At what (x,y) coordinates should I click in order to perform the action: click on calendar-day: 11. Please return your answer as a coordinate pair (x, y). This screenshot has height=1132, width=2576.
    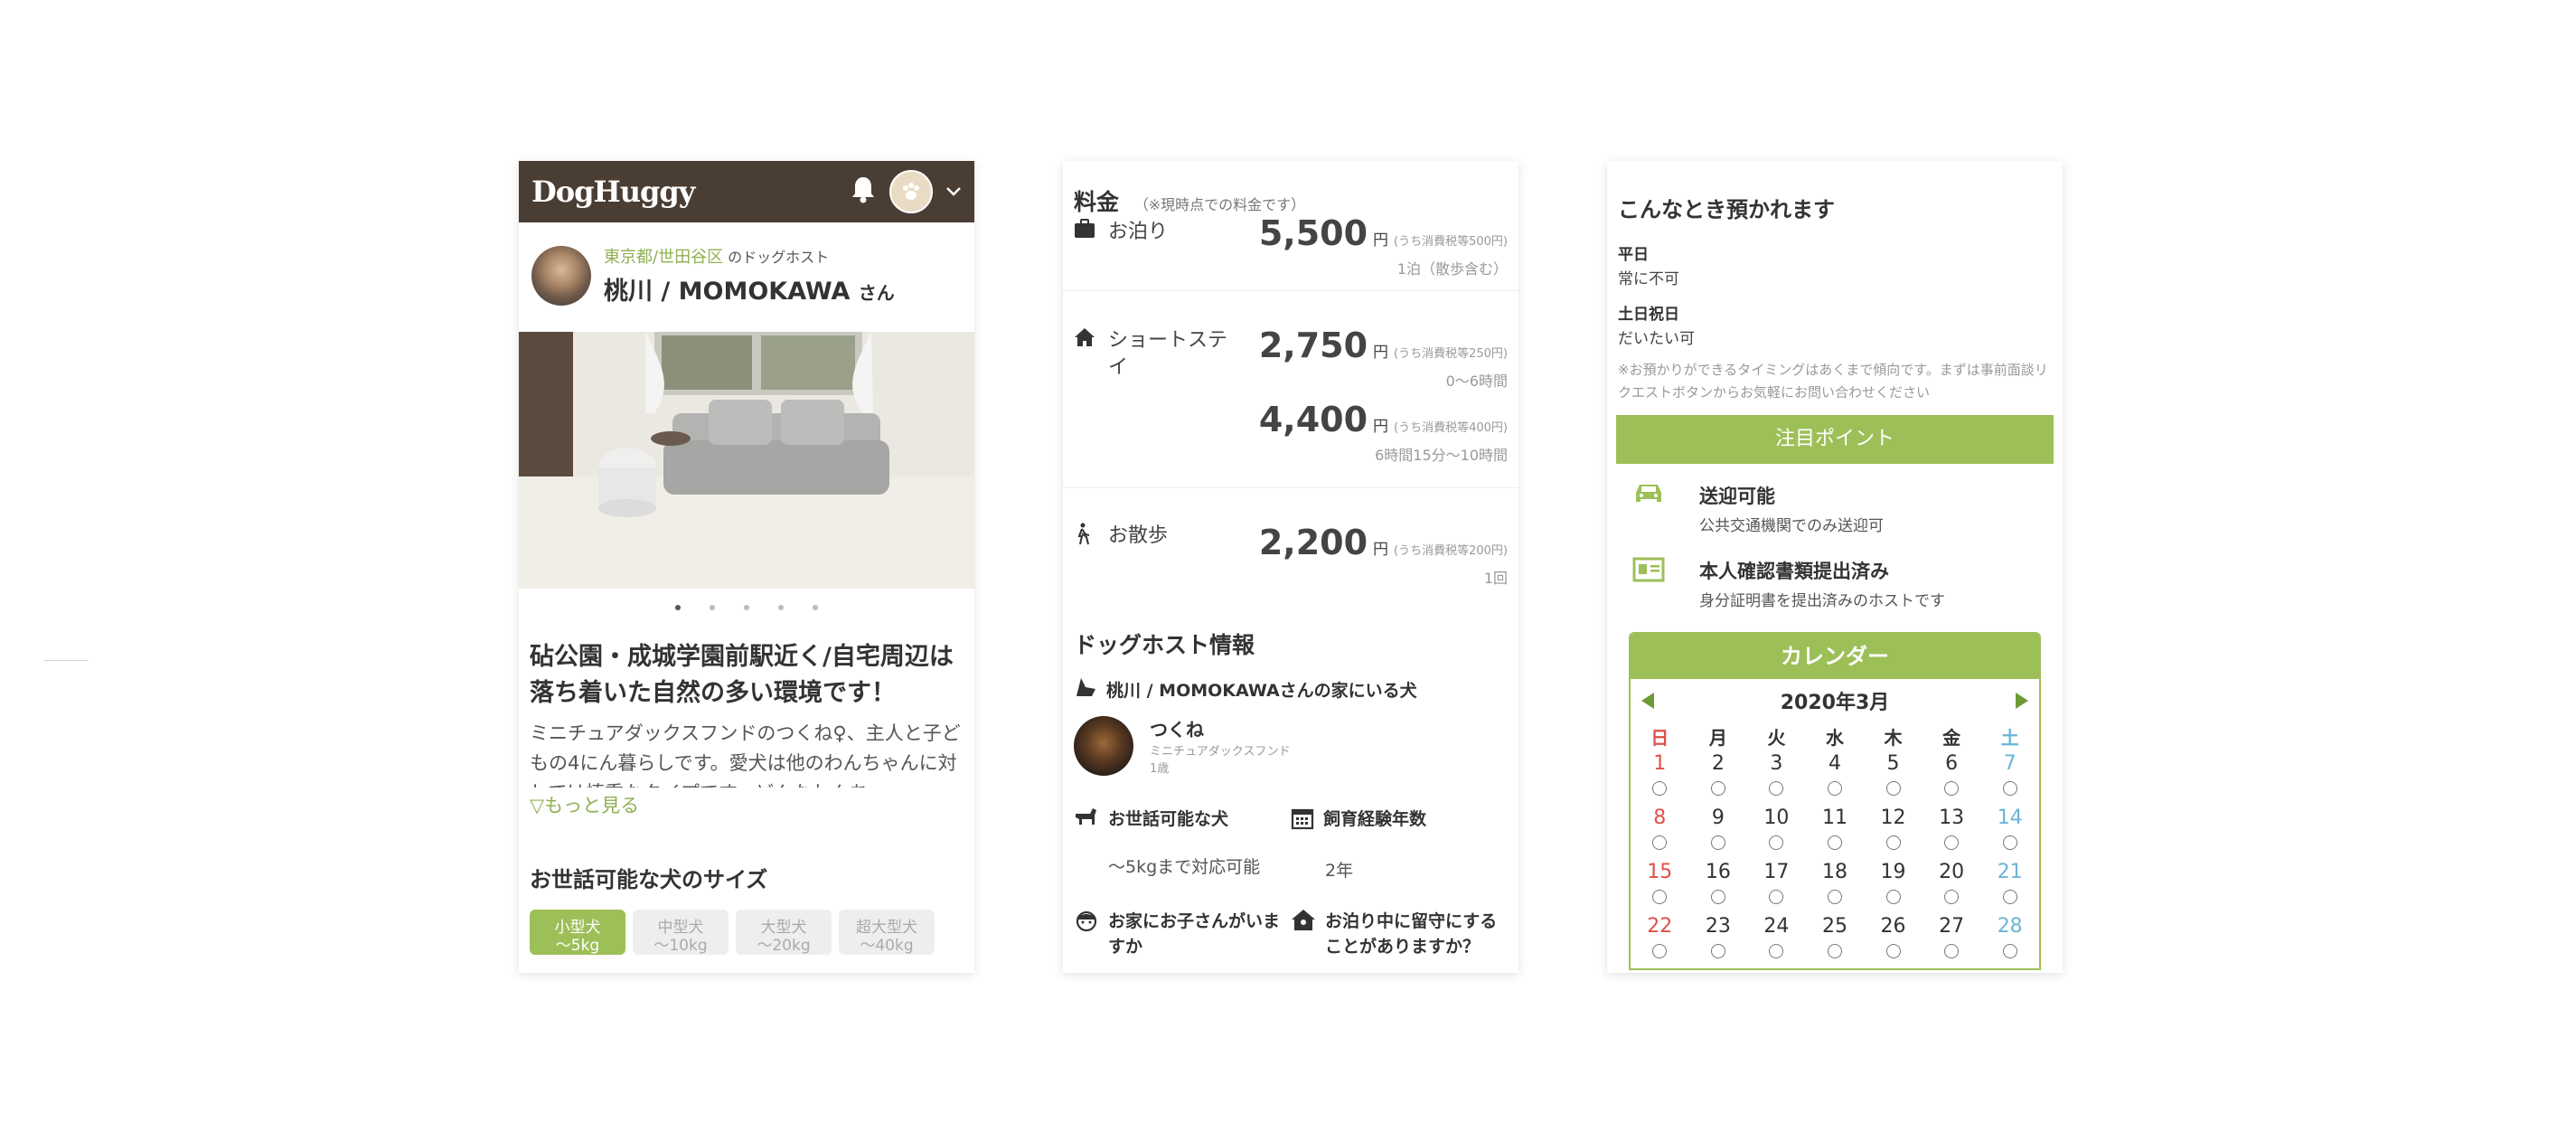
    Looking at the image, I should click on (1835, 818).